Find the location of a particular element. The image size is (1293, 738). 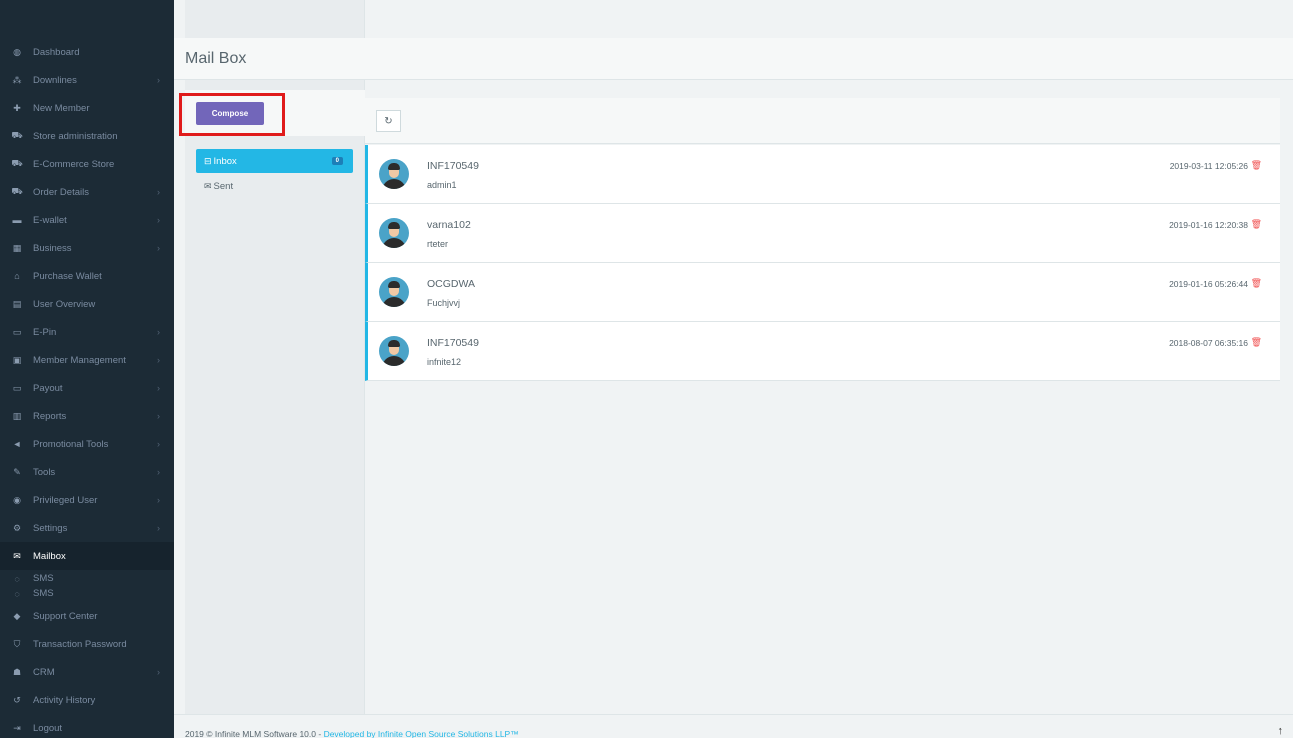

sidebar-item-label: Transaction Password is located at coordinates (80, 644).